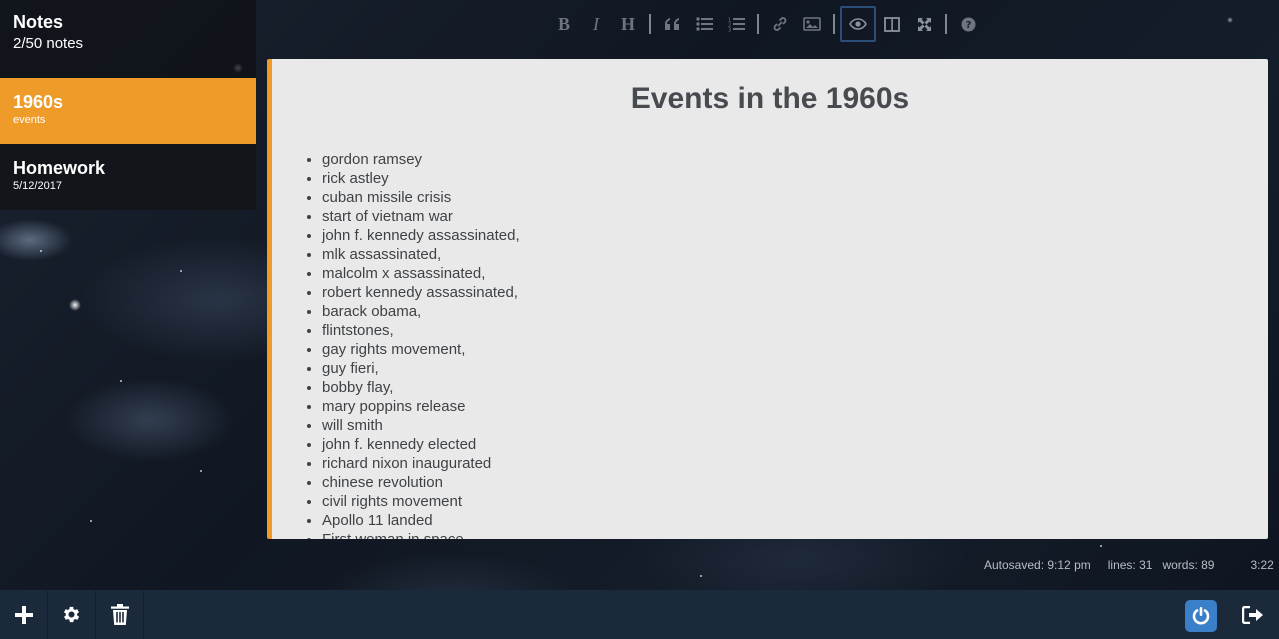 This screenshot has width=1279, height=639. I want to click on bottom-action-bar, so click(639, 614).